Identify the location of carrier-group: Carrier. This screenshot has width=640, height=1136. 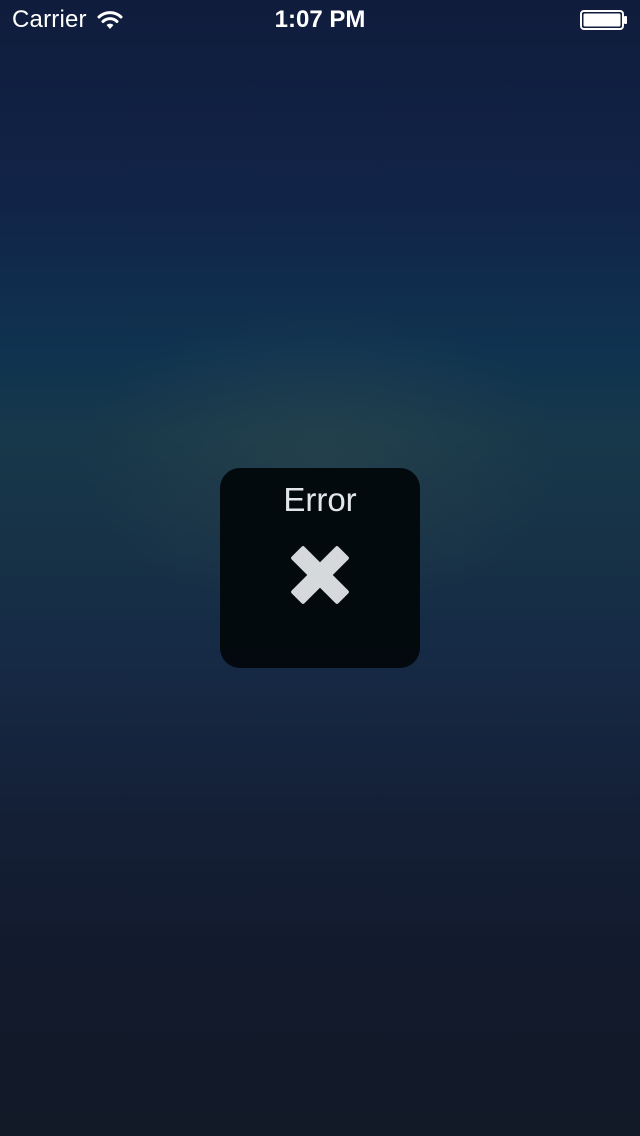
(67, 20).